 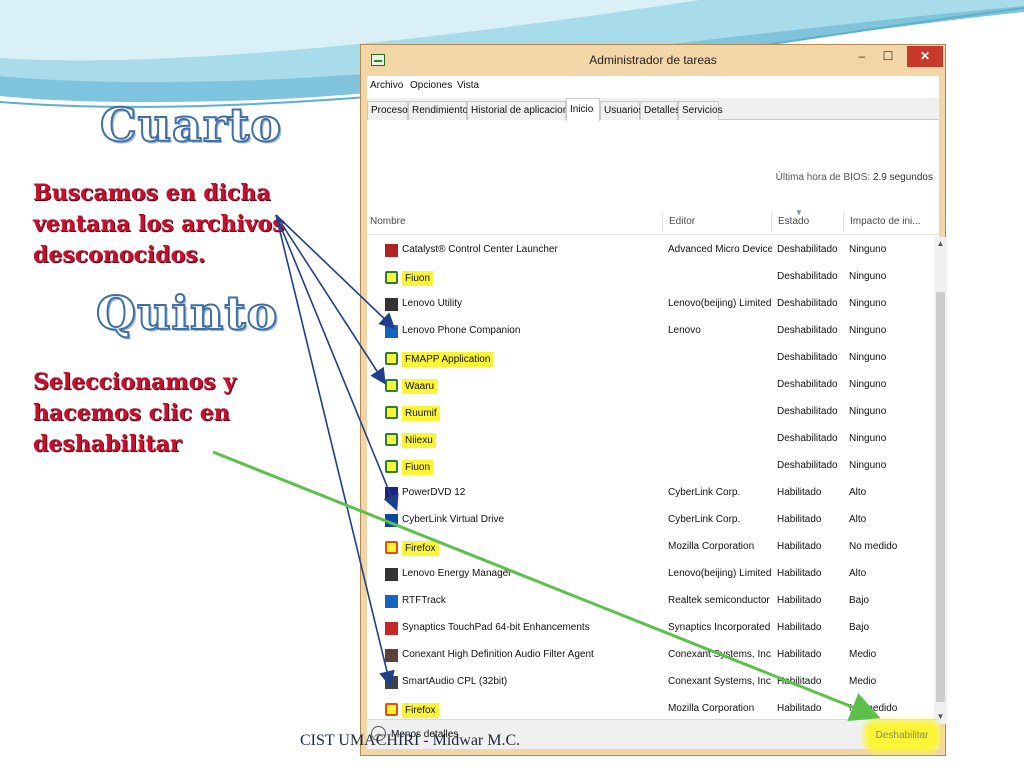 What do you see at coordinates (583, 109) in the screenshot?
I see `tab-inicio: Inicio` at bounding box center [583, 109].